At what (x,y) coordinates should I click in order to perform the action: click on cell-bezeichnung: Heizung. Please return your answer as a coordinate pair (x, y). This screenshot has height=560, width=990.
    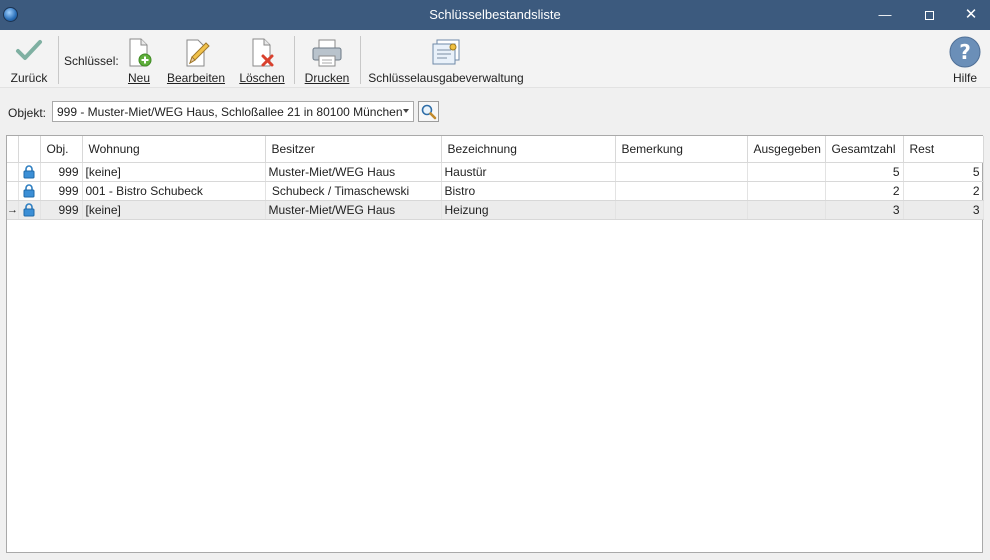
    Looking at the image, I should click on (528, 210).